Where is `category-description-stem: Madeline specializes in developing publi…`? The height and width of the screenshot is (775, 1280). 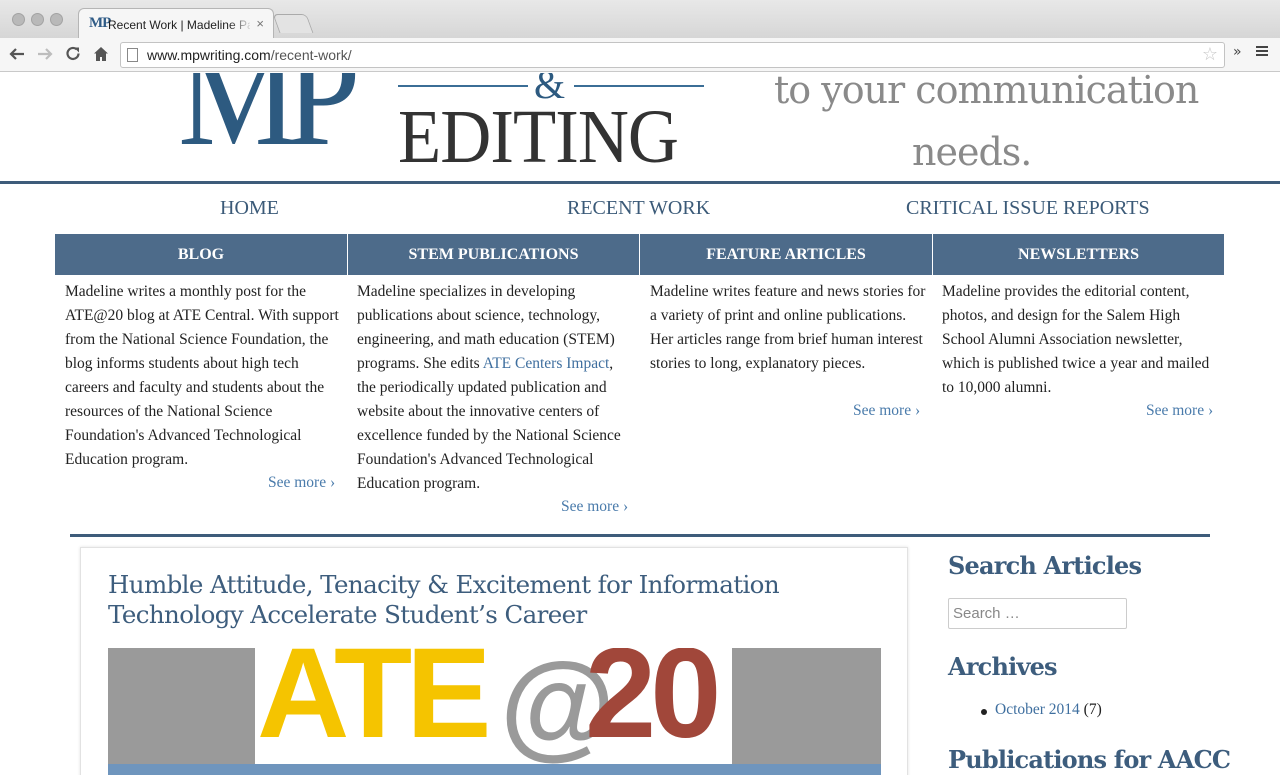
category-description-stem: Madeline specializes in developing publi… is located at coordinates (496, 388).